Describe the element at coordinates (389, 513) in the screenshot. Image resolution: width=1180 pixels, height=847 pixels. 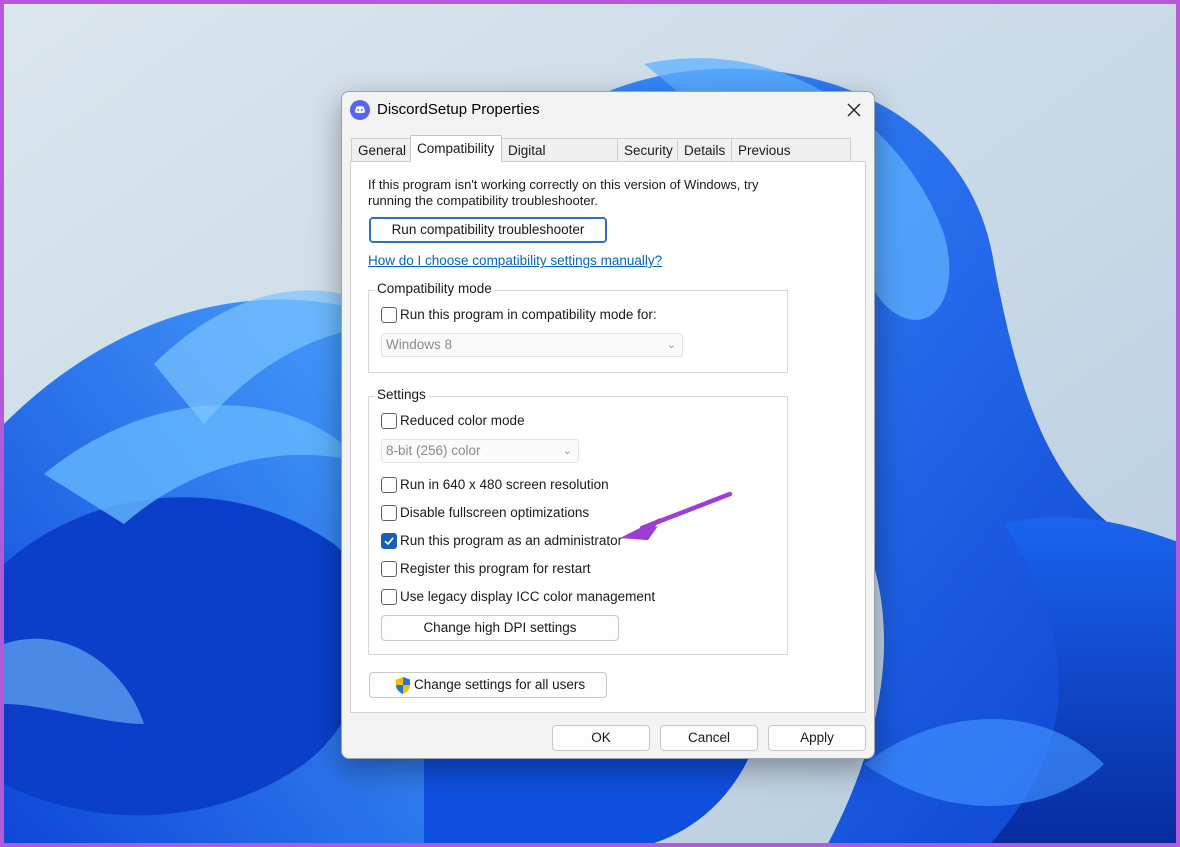
I see `disable-fullscreen-checkbox` at that location.